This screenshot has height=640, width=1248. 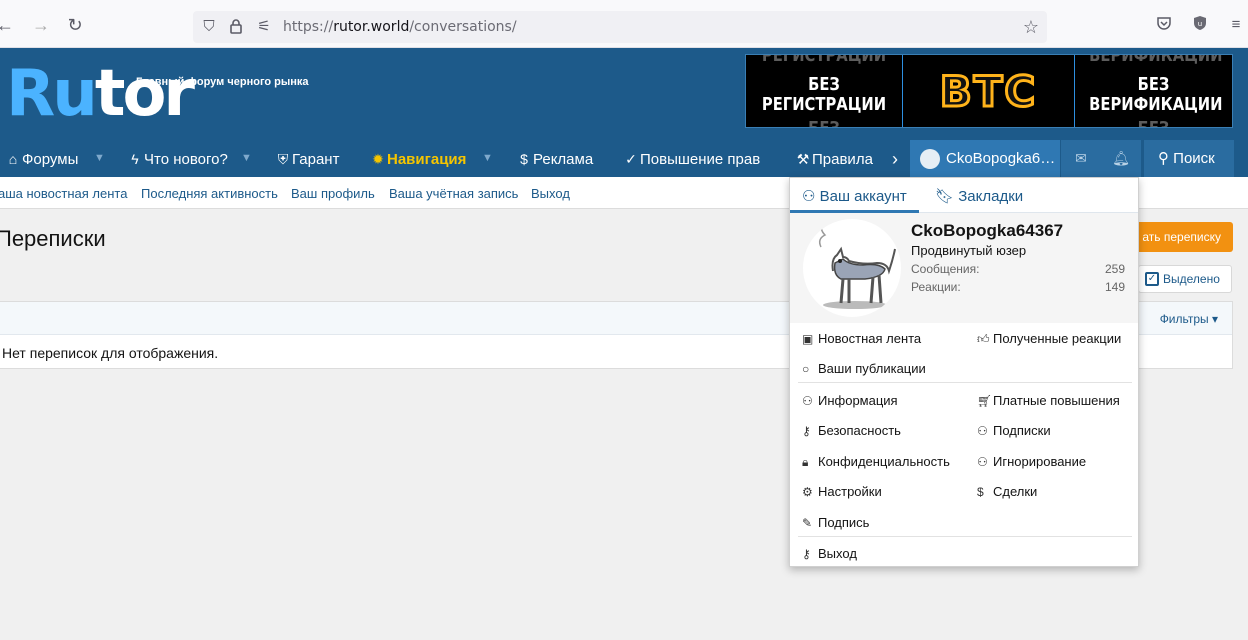 What do you see at coordinates (979, 196) in the screenshot?
I see `tab-bookmarks: 🔖︎ Закладки` at bounding box center [979, 196].